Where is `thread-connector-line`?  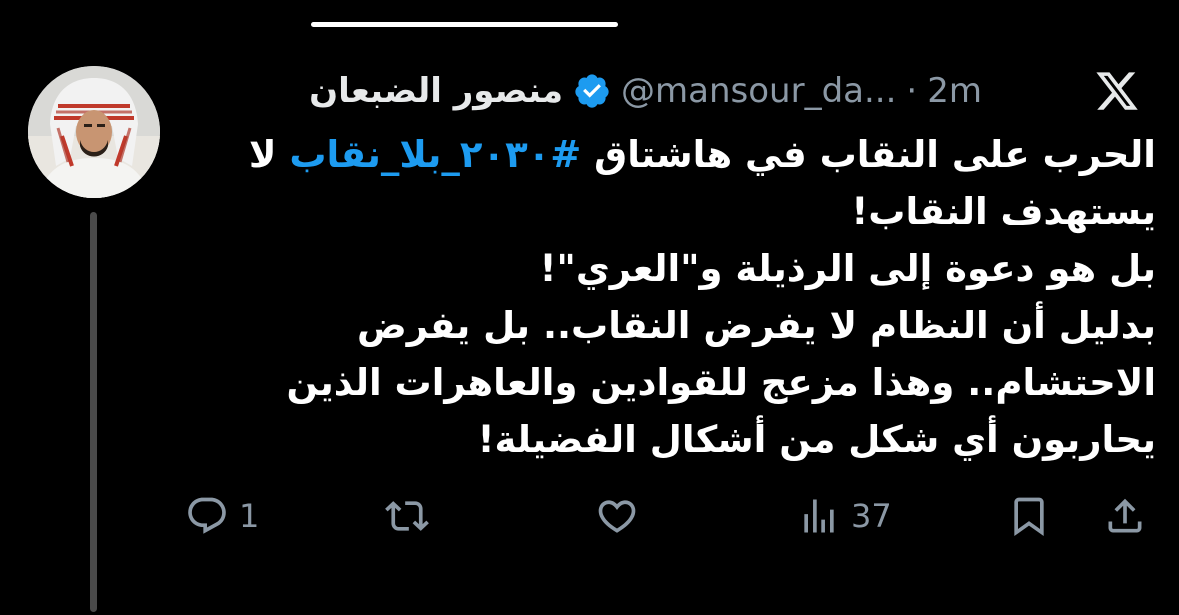 thread-connector-line is located at coordinates (93, 412).